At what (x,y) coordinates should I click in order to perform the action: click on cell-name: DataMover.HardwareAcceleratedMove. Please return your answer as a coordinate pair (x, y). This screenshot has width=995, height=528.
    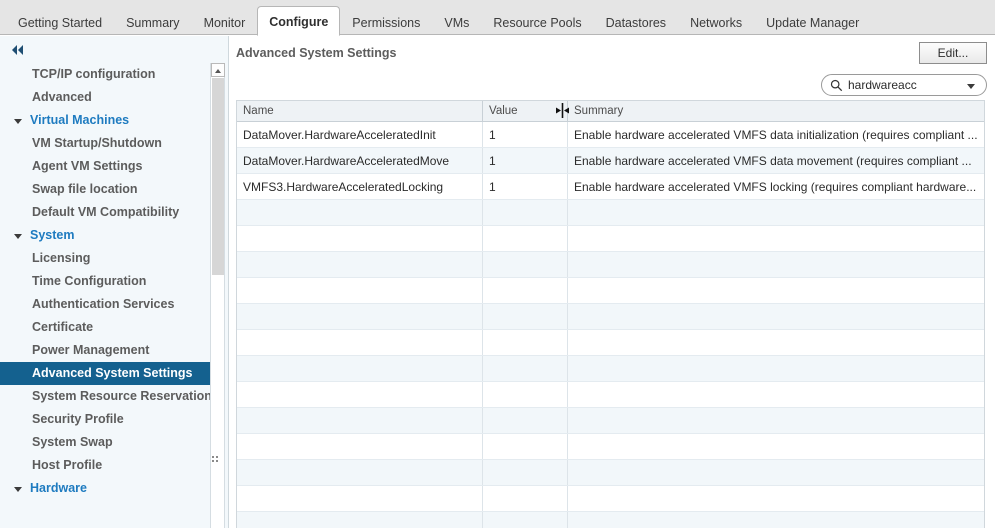
    Looking at the image, I should click on (360, 160).